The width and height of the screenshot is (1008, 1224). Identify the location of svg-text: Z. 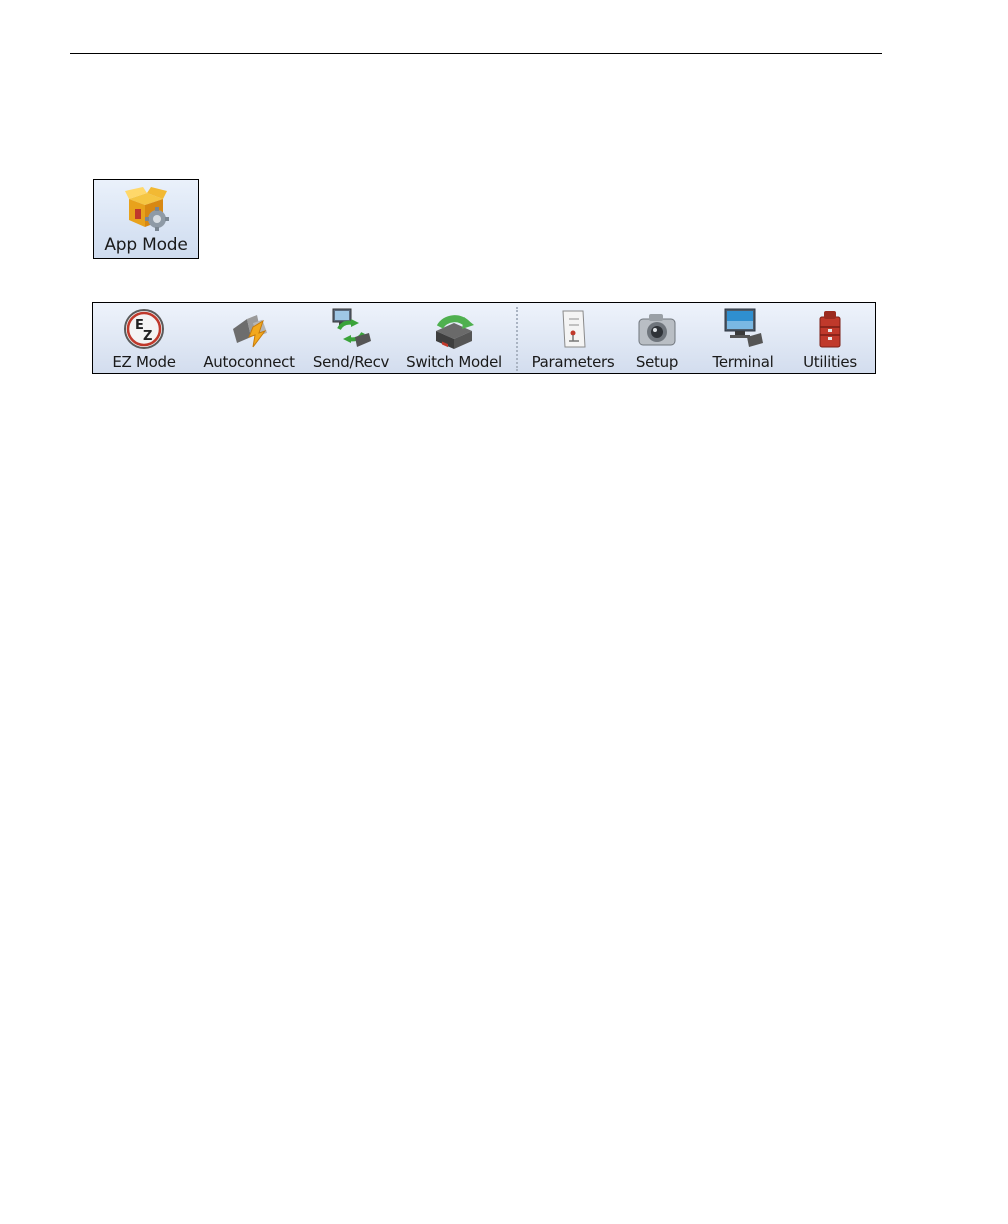
(147, 336).